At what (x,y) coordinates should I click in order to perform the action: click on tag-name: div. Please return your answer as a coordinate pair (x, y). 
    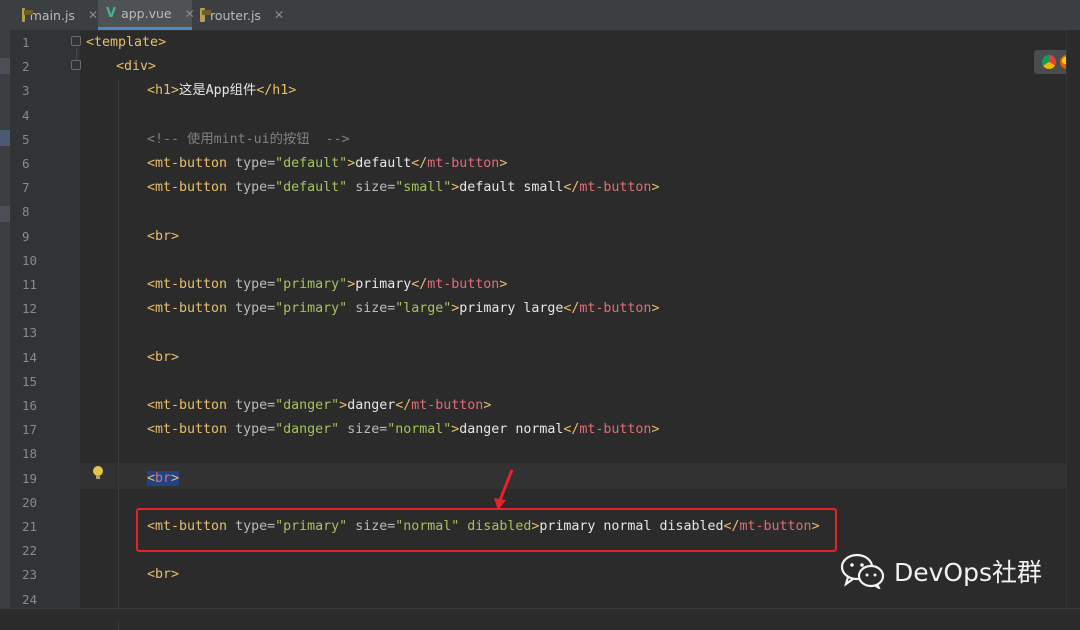
    Looking at the image, I should click on (136, 66).